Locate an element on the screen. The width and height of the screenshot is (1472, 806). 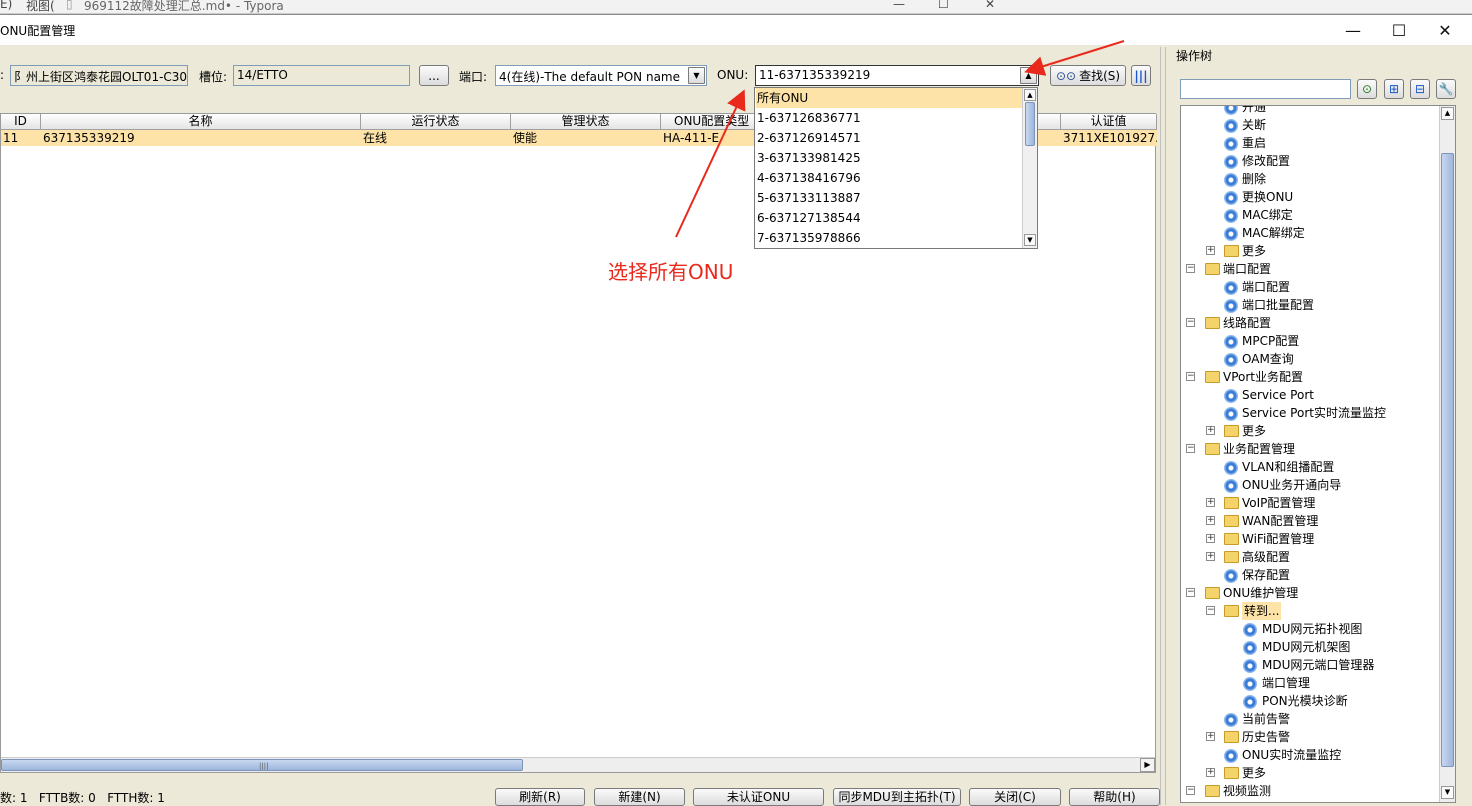
collapse-all-button: ⊟ is located at coordinates (1420, 89).